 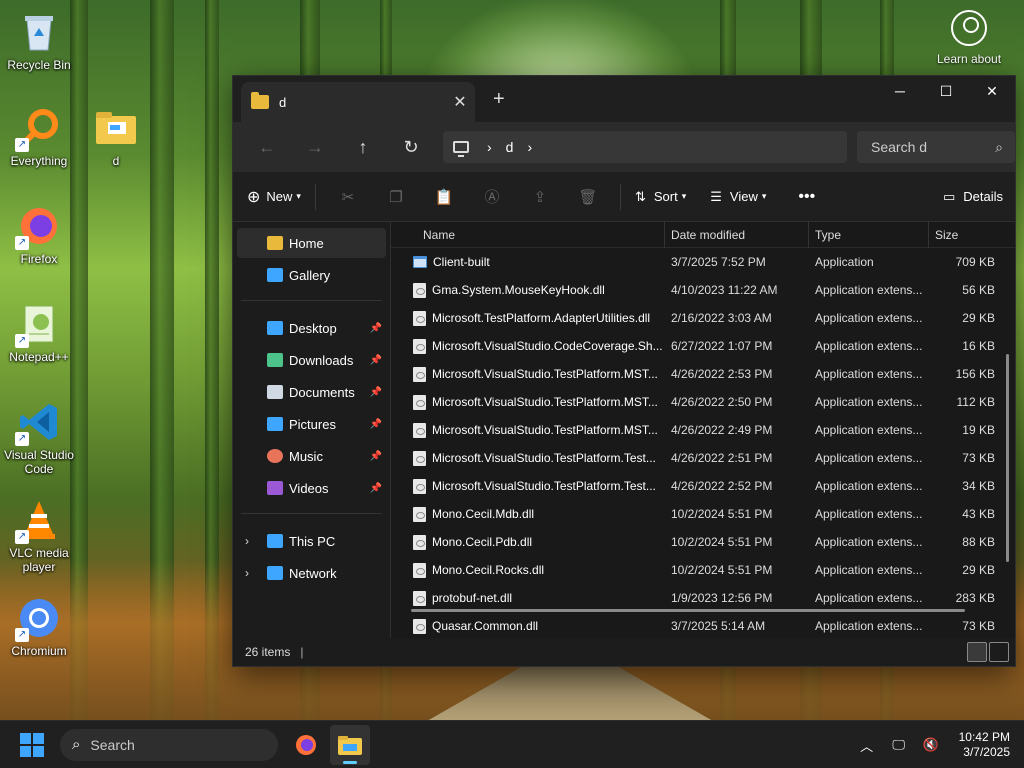 What do you see at coordinates (722, 570) in the screenshot?
I see `file-date: 10/2/2024 5:51 PM` at bounding box center [722, 570].